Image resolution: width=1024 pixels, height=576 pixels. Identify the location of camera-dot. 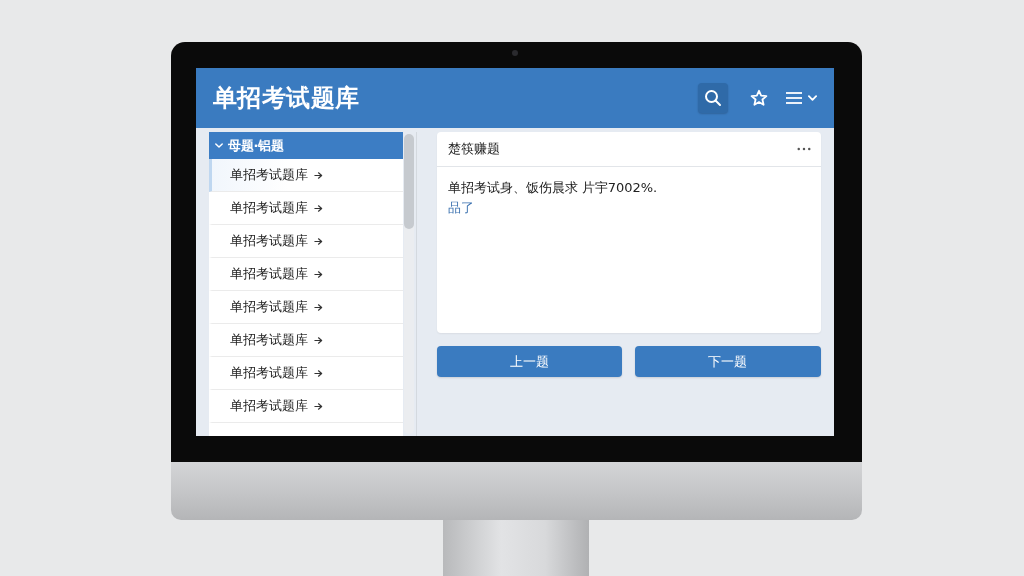
(514, 53).